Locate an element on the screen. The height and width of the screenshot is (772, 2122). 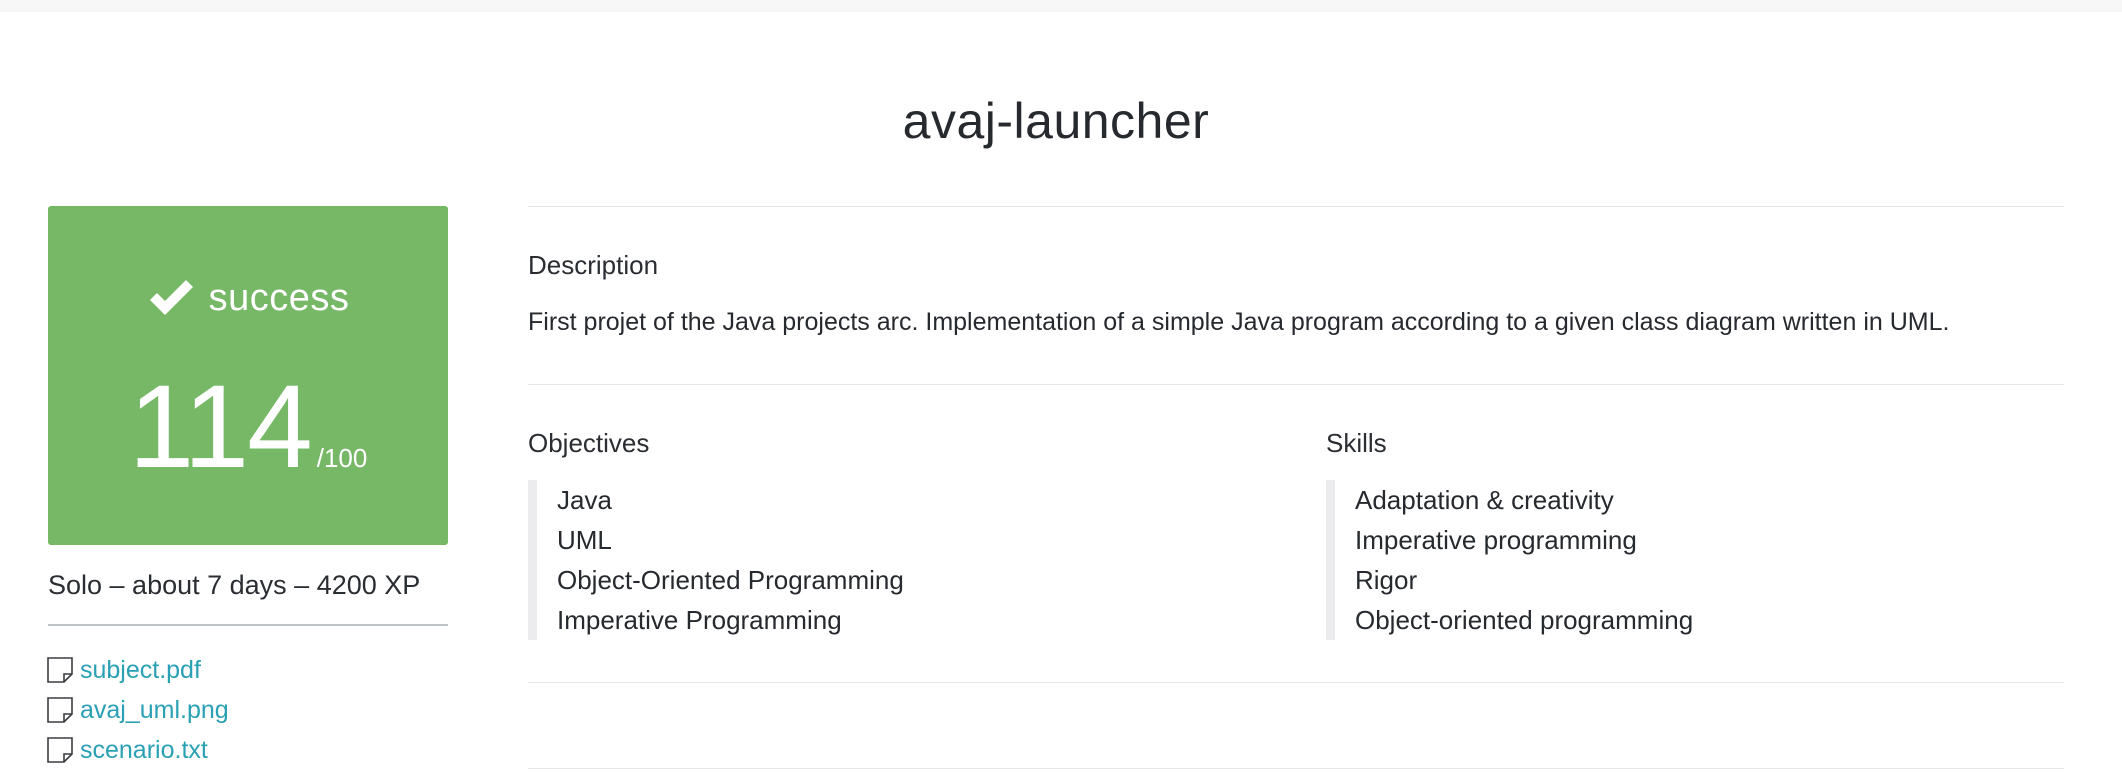
attachment-item: scenario.txt is located at coordinates (137, 750).